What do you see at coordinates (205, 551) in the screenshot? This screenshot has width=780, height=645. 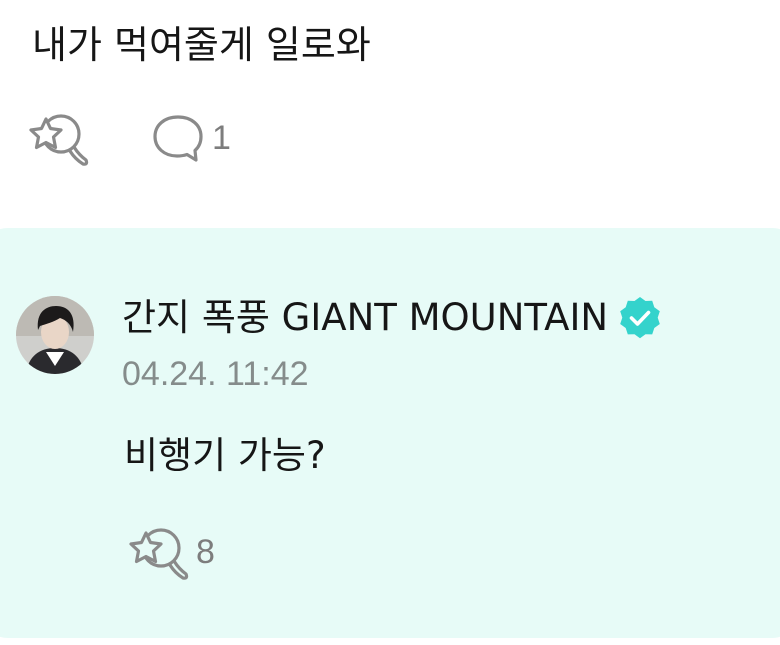 I see `like-count: 8` at bounding box center [205, 551].